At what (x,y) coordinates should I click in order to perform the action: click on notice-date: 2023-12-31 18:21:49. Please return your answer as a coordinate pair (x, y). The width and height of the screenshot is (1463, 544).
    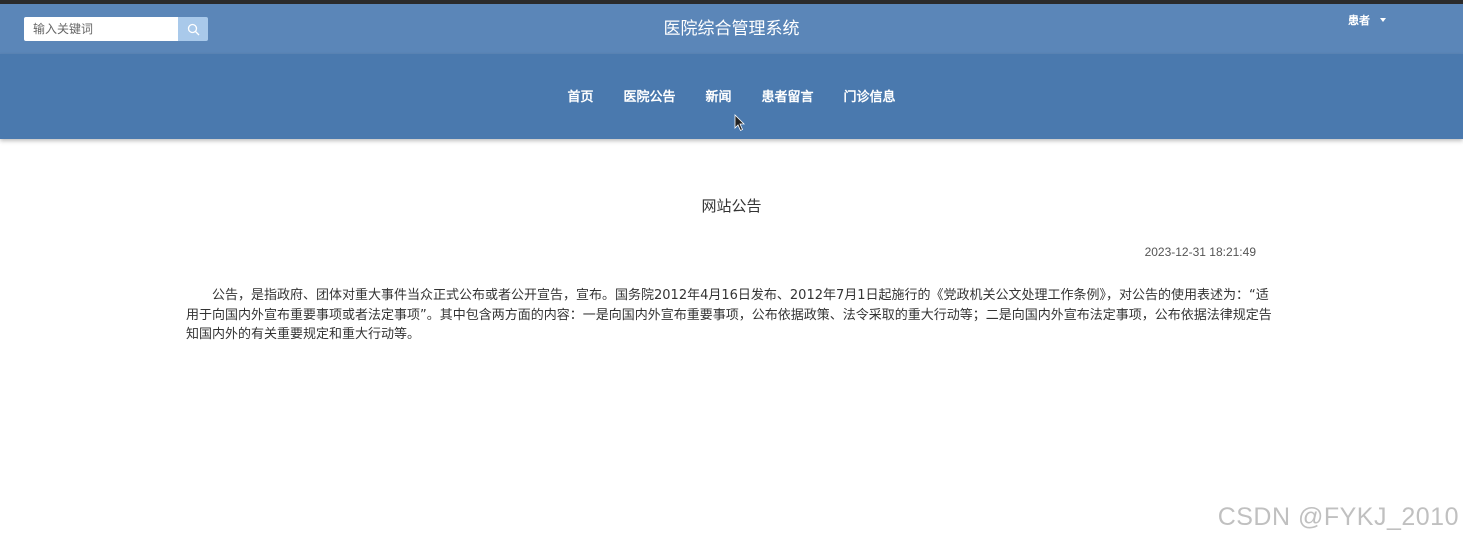
    Looking at the image, I should click on (1200, 252).